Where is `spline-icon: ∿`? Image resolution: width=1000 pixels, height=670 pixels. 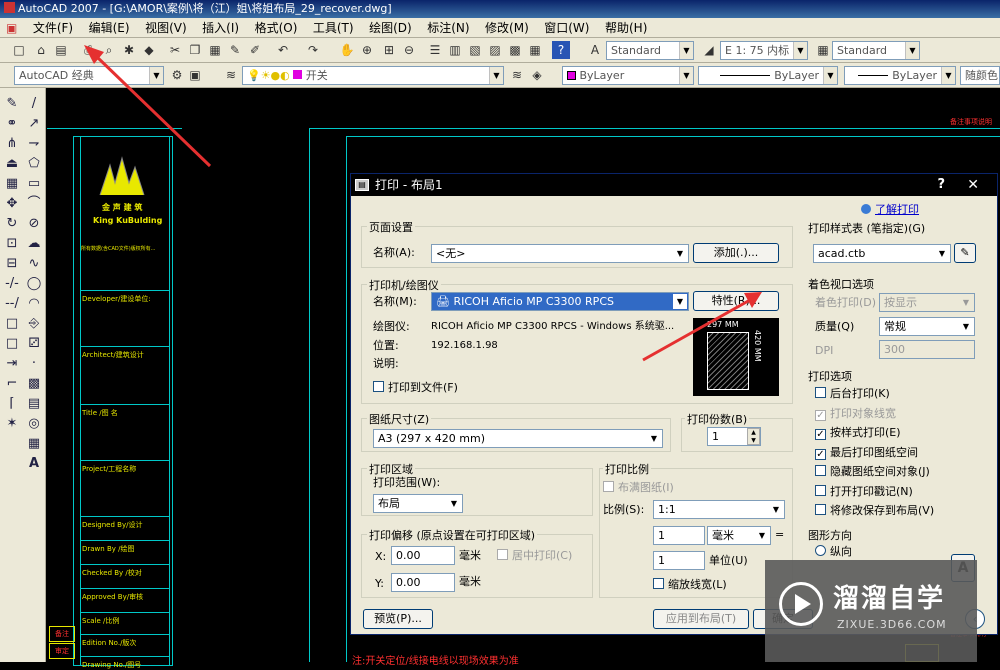 spline-icon: ∿ is located at coordinates (34, 264).